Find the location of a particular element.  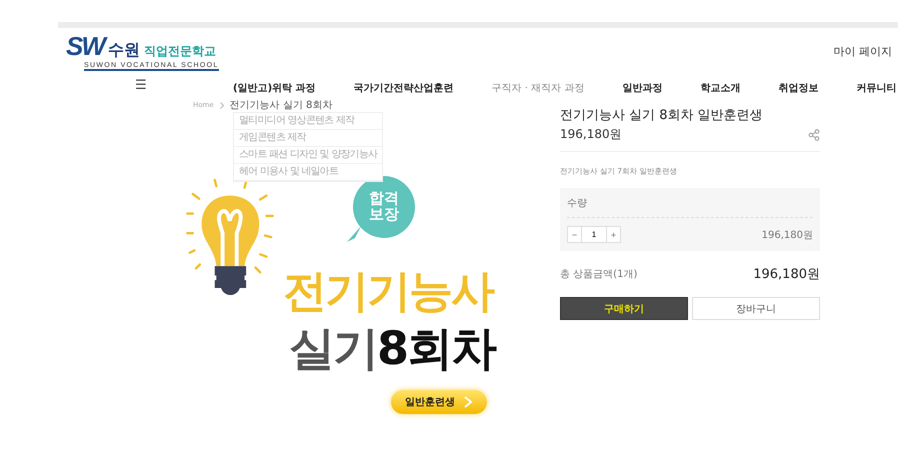

nav-item: 학교소개 is located at coordinates (720, 88).